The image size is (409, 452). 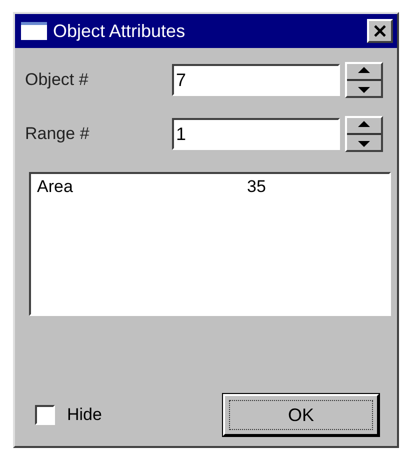 I want to click on attribute-value: 35, so click(x=256, y=187).